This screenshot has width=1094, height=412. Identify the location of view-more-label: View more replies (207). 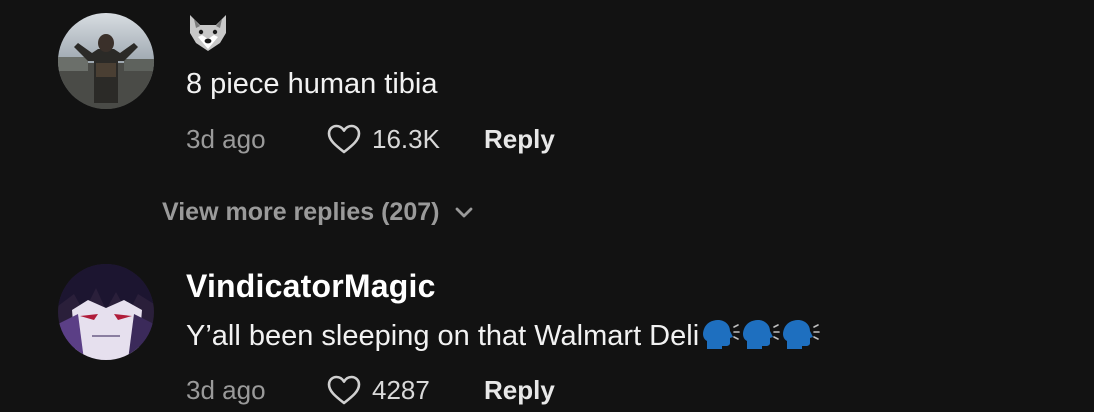
(301, 211).